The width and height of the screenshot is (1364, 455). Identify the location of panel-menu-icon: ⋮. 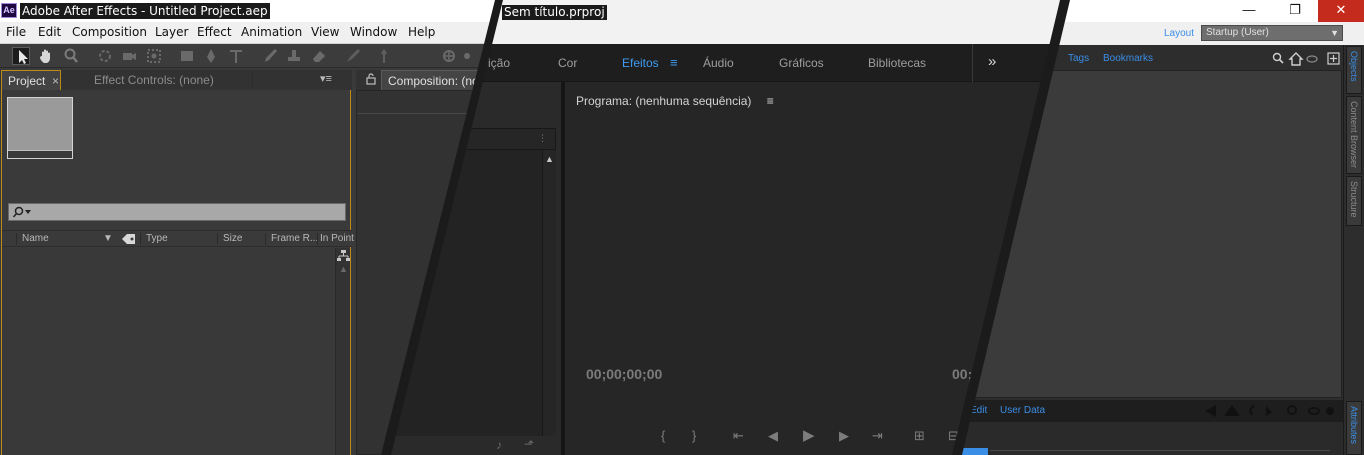
(542, 138).